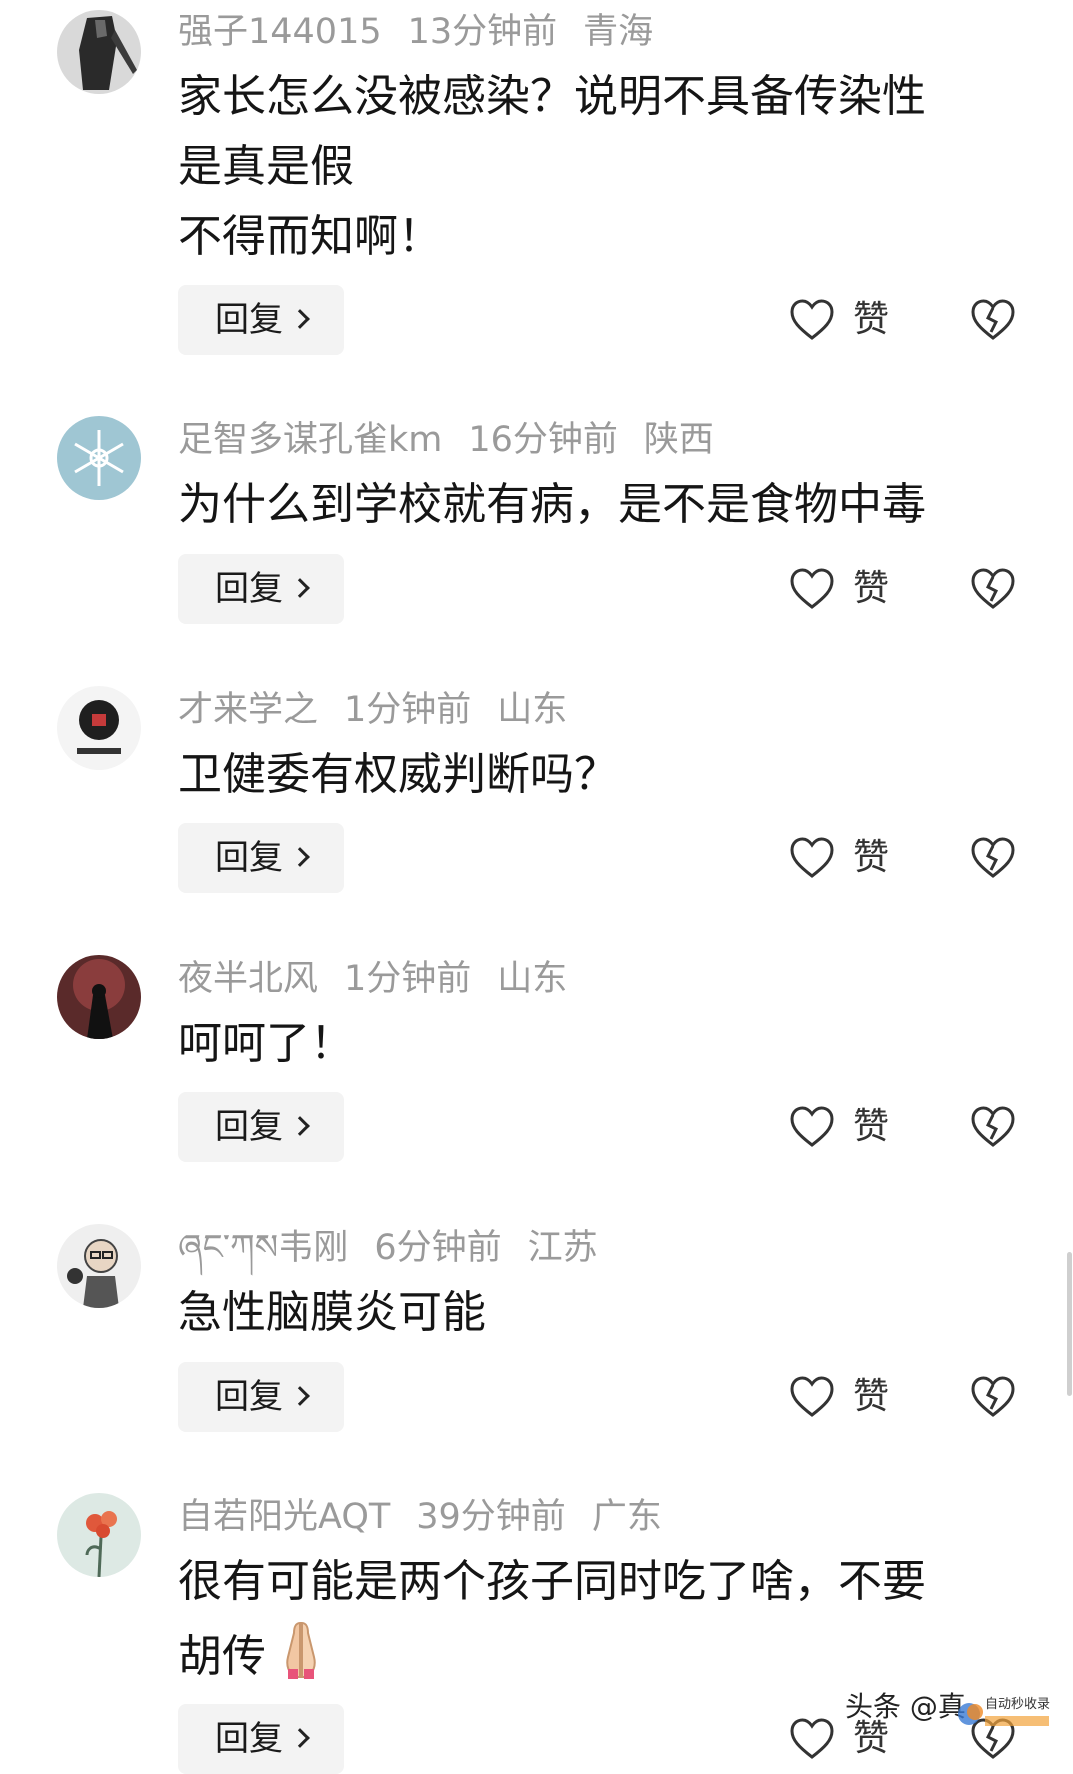  What do you see at coordinates (332, 1312) in the screenshot?
I see `comment-line: 急性脑膜炎可能` at bounding box center [332, 1312].